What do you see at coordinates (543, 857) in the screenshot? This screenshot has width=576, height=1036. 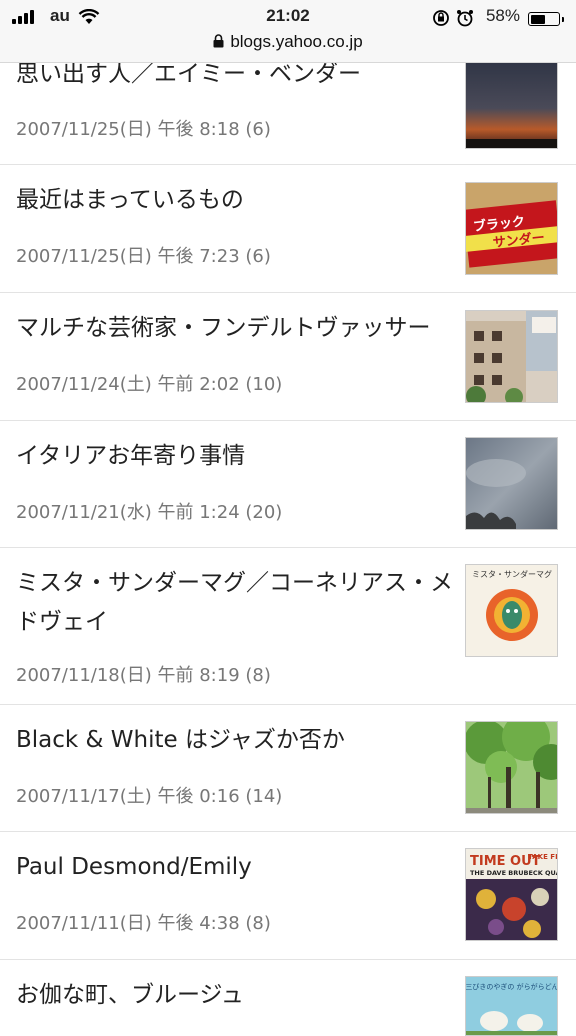 I see `album-subtitle: TAKE FIVE` at bounding box center [543, 857].